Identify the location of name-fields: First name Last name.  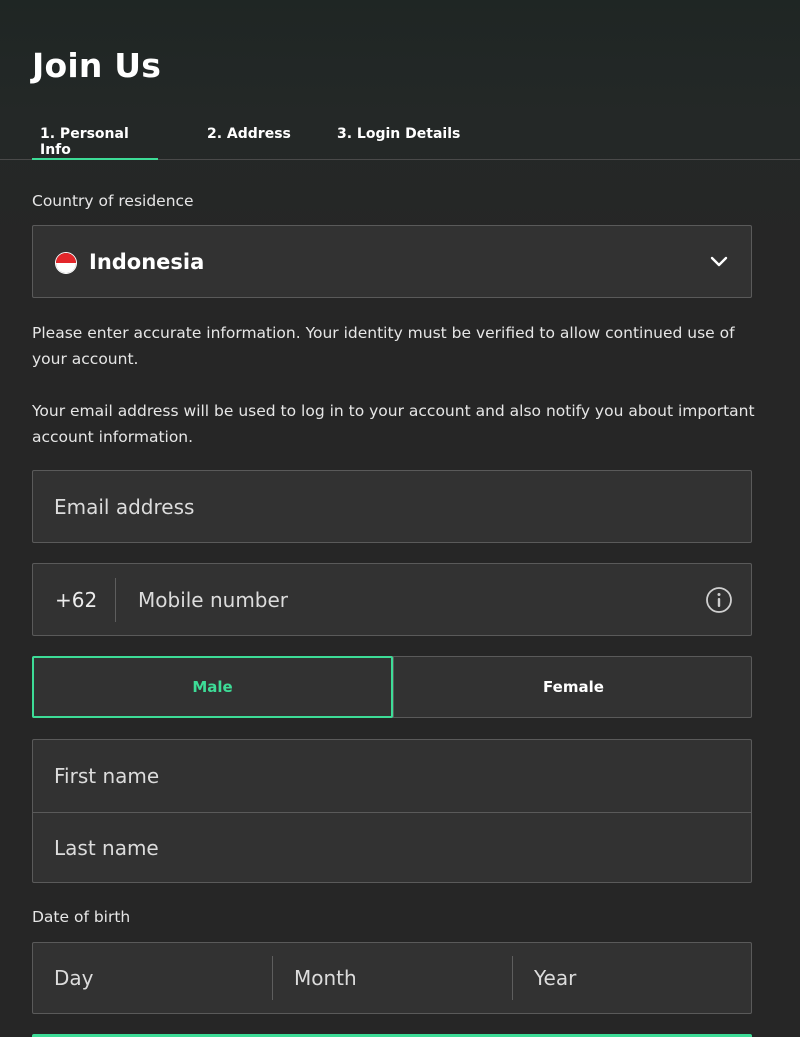
(392, 811).